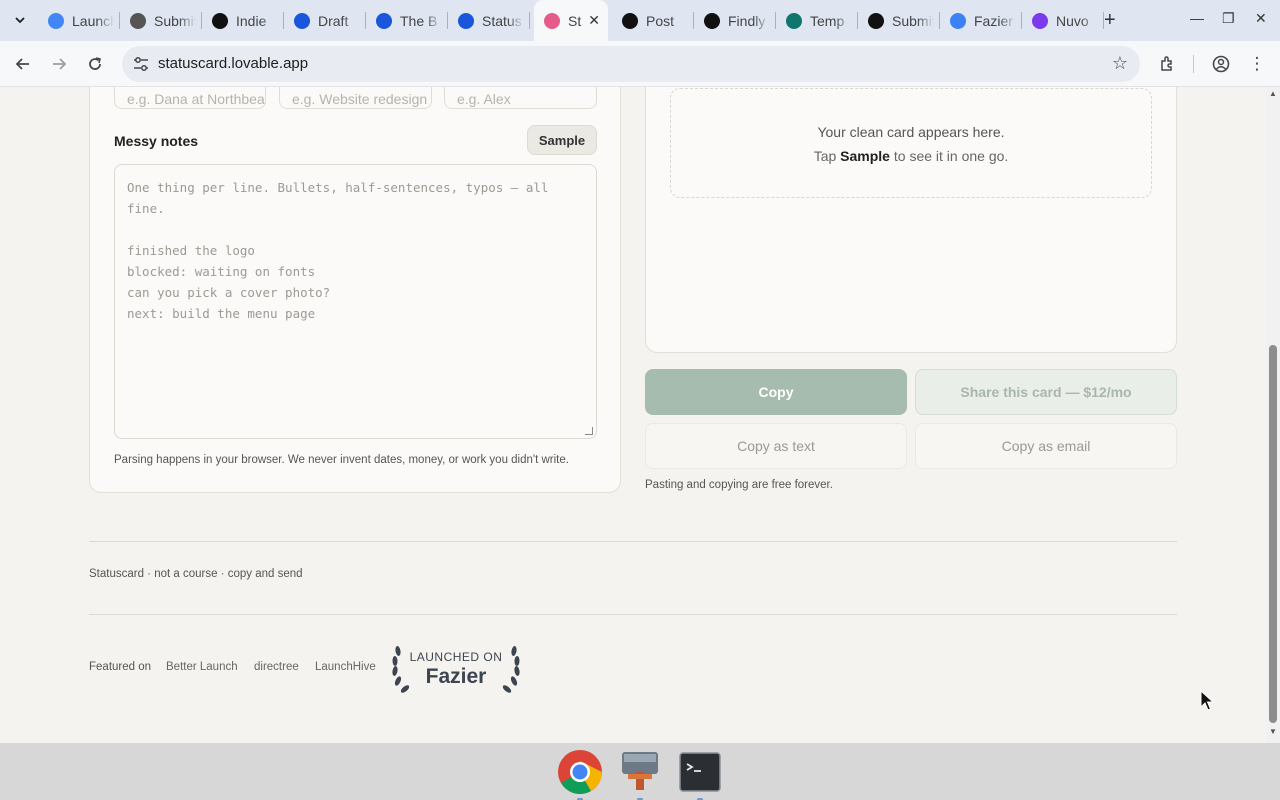 The height and width of the screenshot is (800, 1280). What do you see at coordinates (23, 64) in the screenshot?
I see `back-icon` at bounding box center [23, 64].